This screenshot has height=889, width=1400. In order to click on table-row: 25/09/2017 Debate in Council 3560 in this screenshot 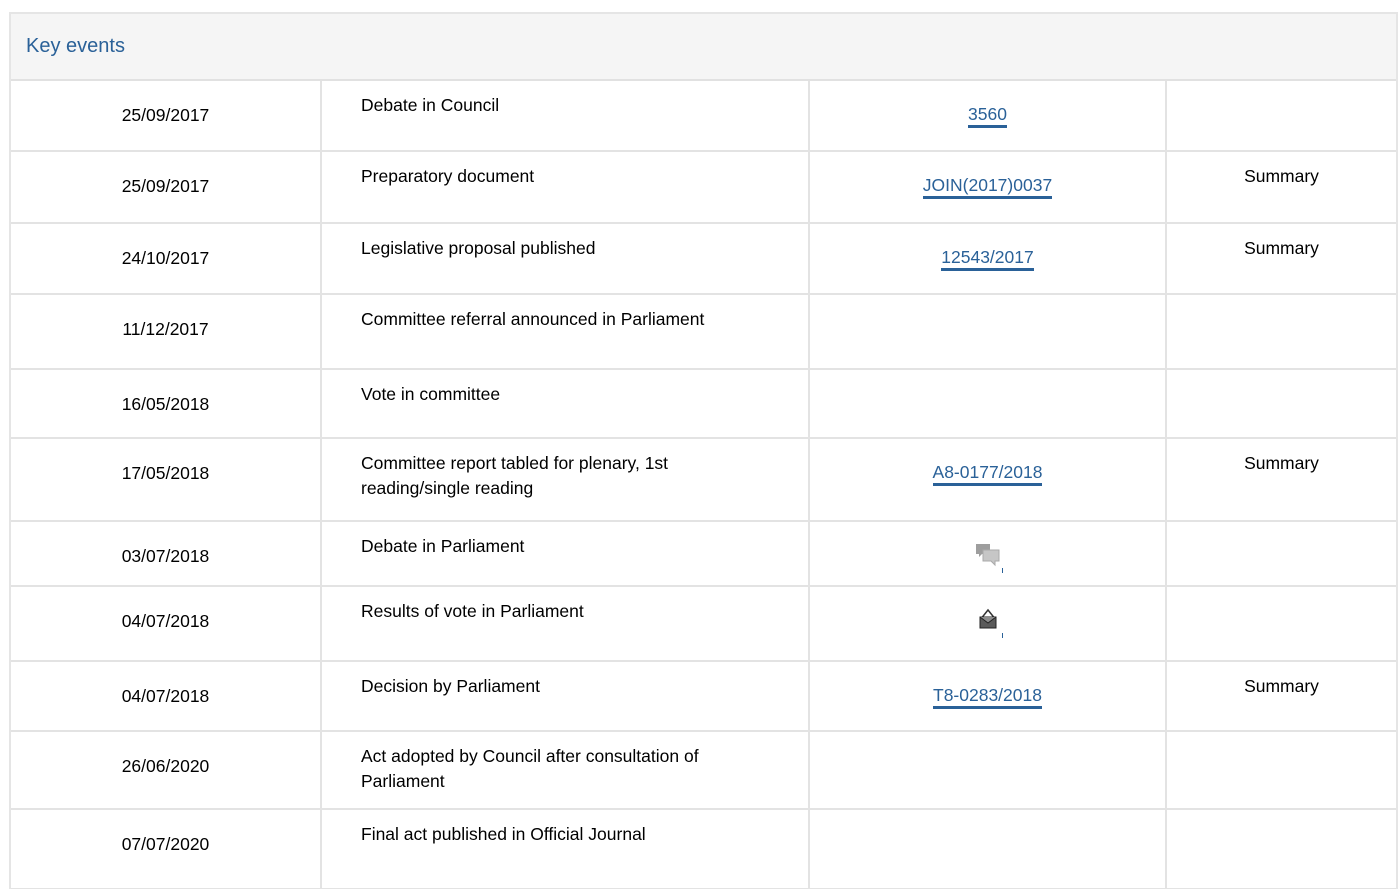, I will do `click(703, 116)`.